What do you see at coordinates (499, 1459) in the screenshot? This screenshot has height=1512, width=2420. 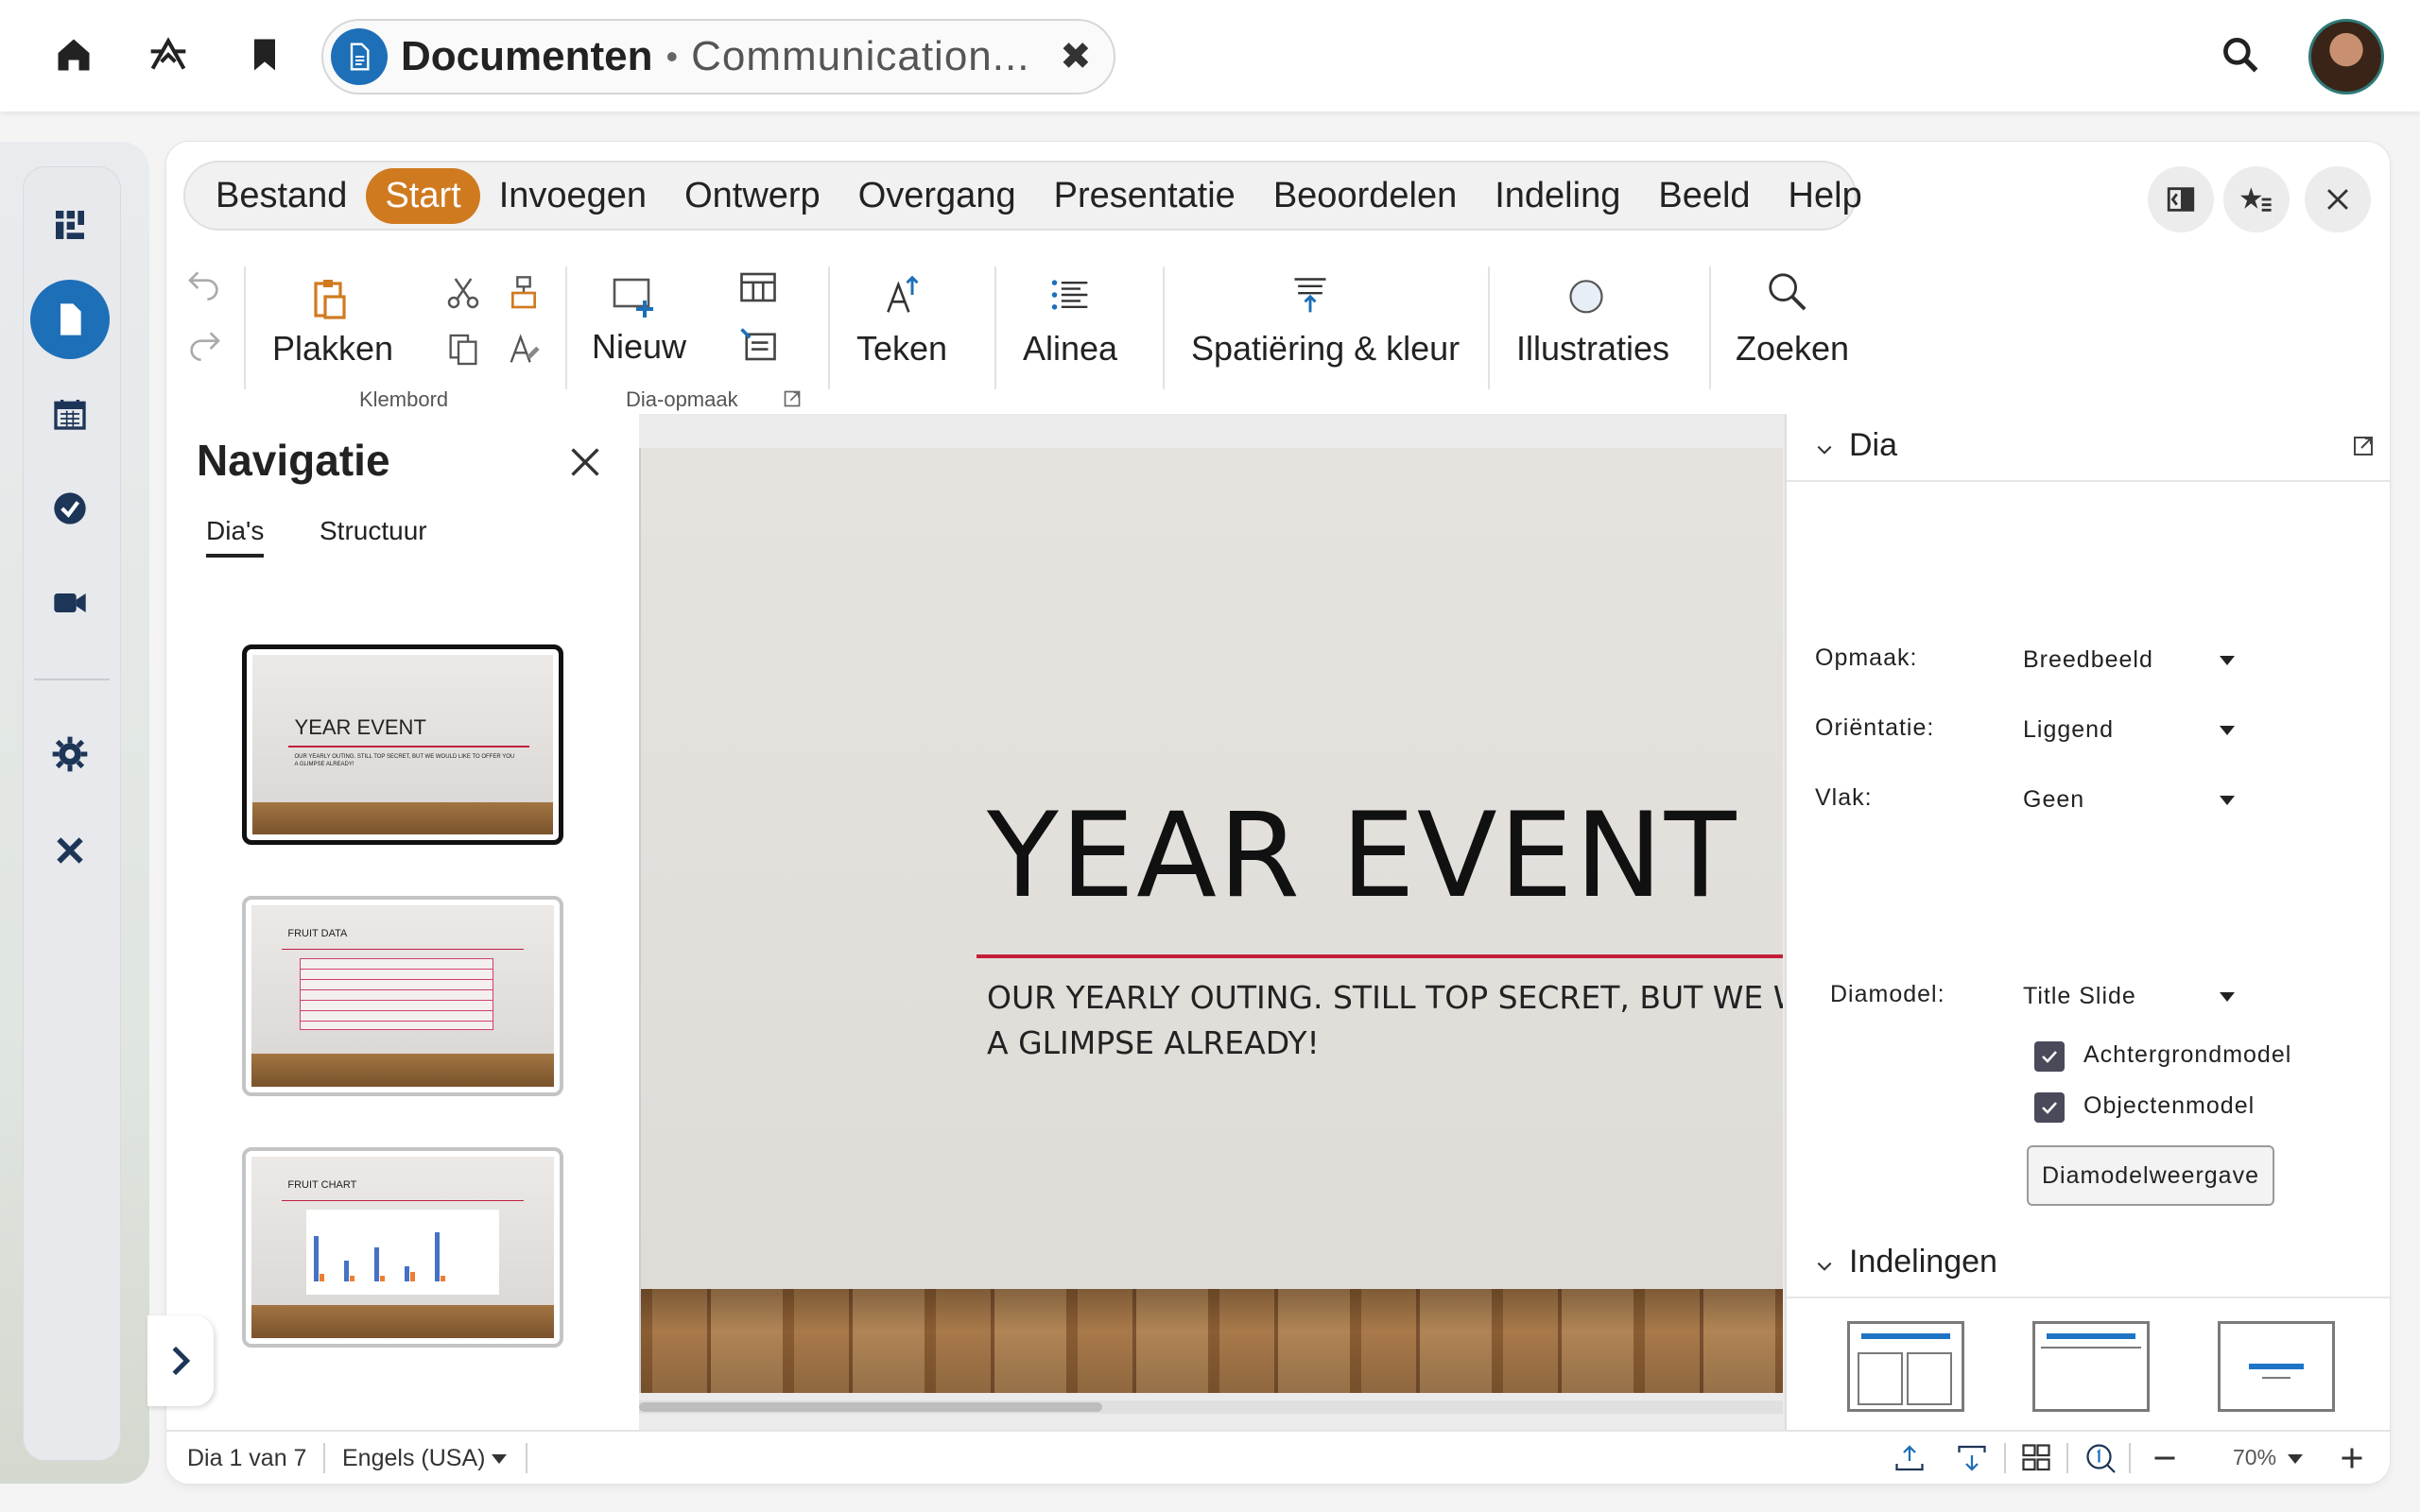 I see `language-dropdown-caret` at bounding box center [499, 1459].